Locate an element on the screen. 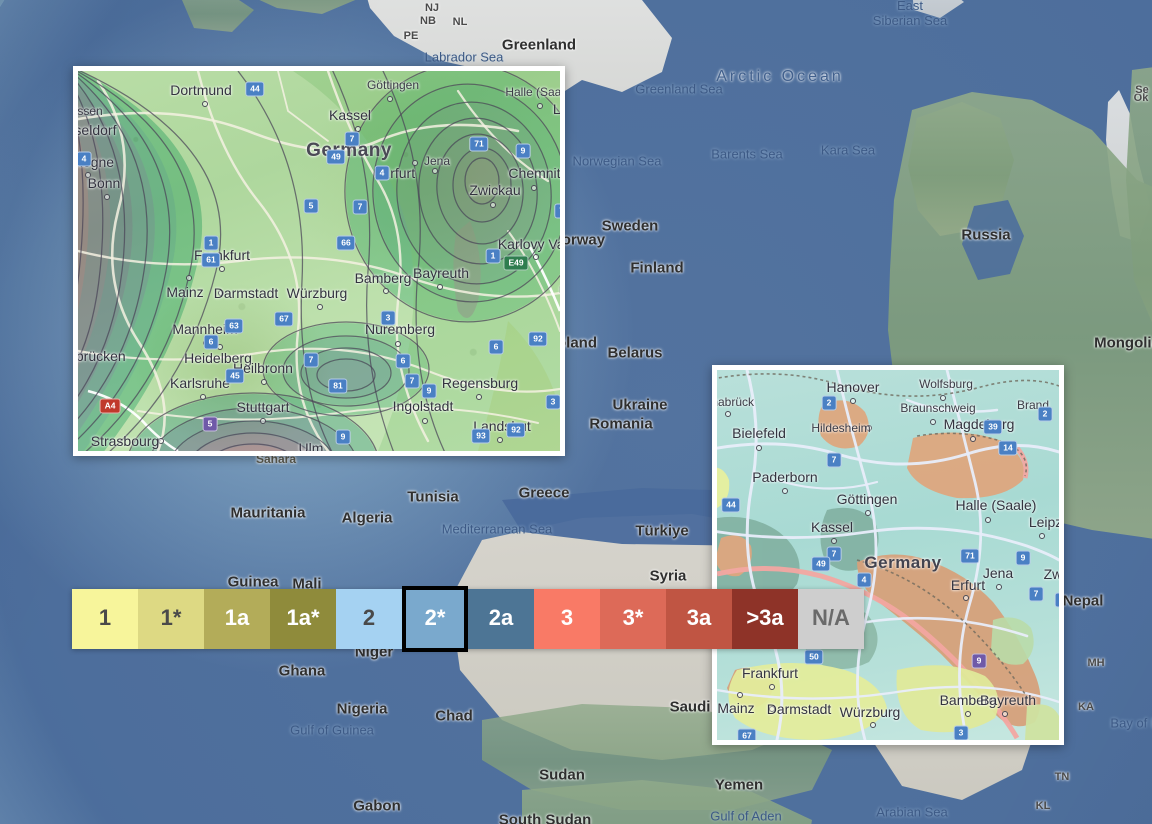 Image resolution: width=1152 pixels, height=824 pixels. legend-class-NA: N/A is located at coordinates (831, 619).